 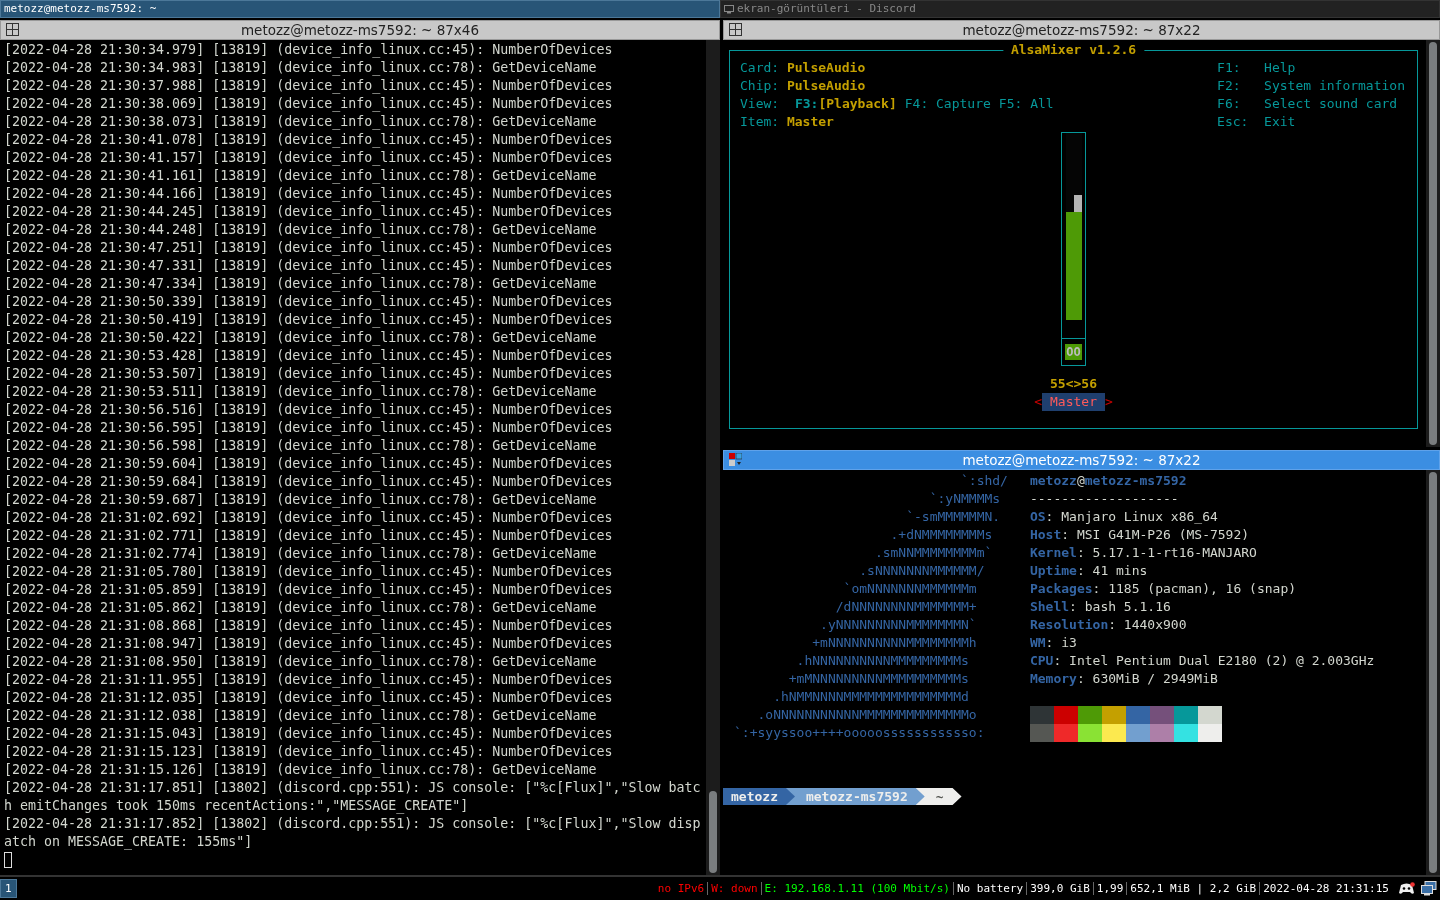 I want to click on log-line: [2022-04-28 21:30:44.248] [13819] (device_info_linux.cc:78): GetDeviceName, so click(x=301, y=230).